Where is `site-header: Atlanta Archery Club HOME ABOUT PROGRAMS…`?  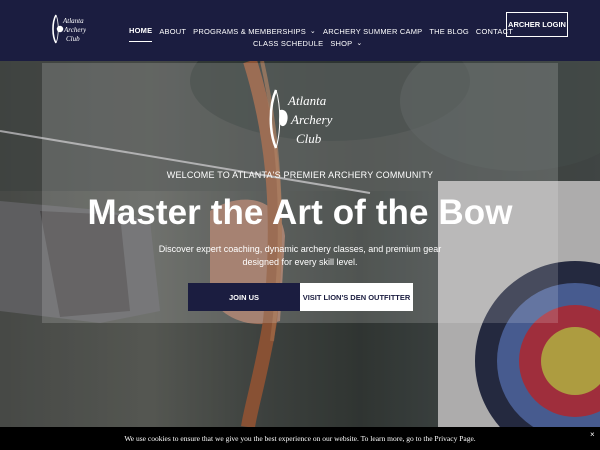 site-header: Atlanta Archery Club HOME ABOUT PROGRAMS… is located at coordinates (300, 30).